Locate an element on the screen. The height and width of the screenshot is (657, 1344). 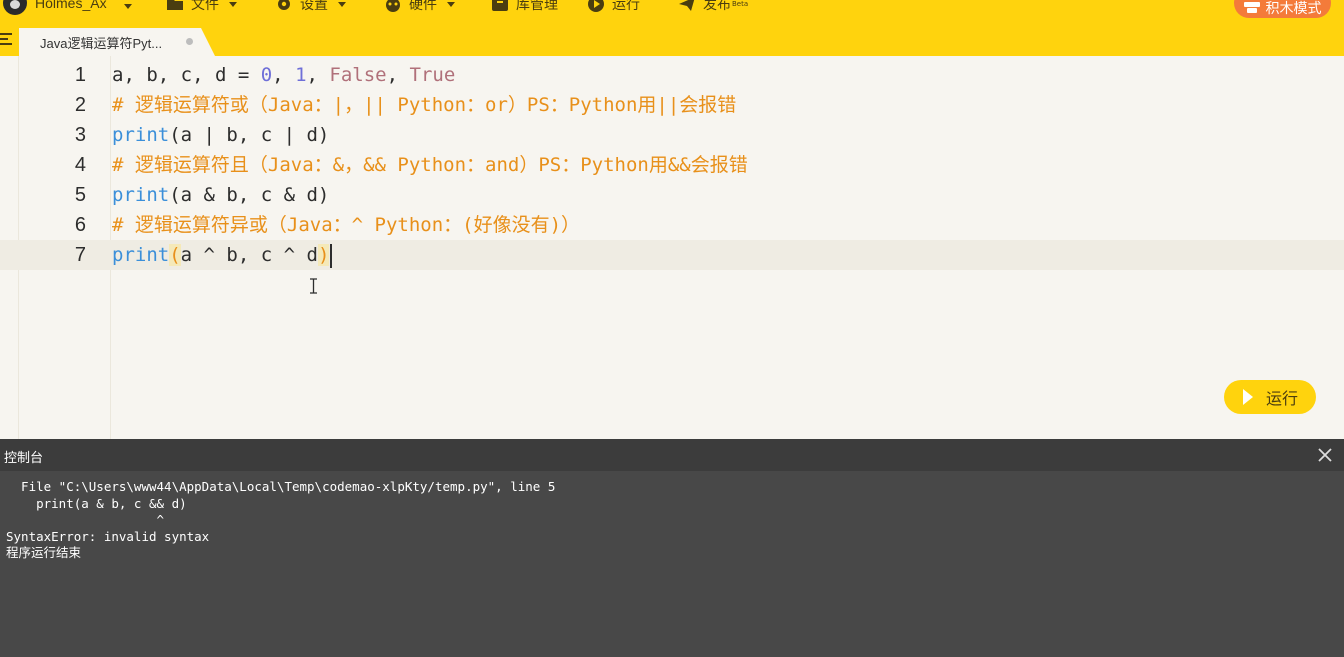
code-text: print(a & b, c & d) is located at coordinates (220, 195).